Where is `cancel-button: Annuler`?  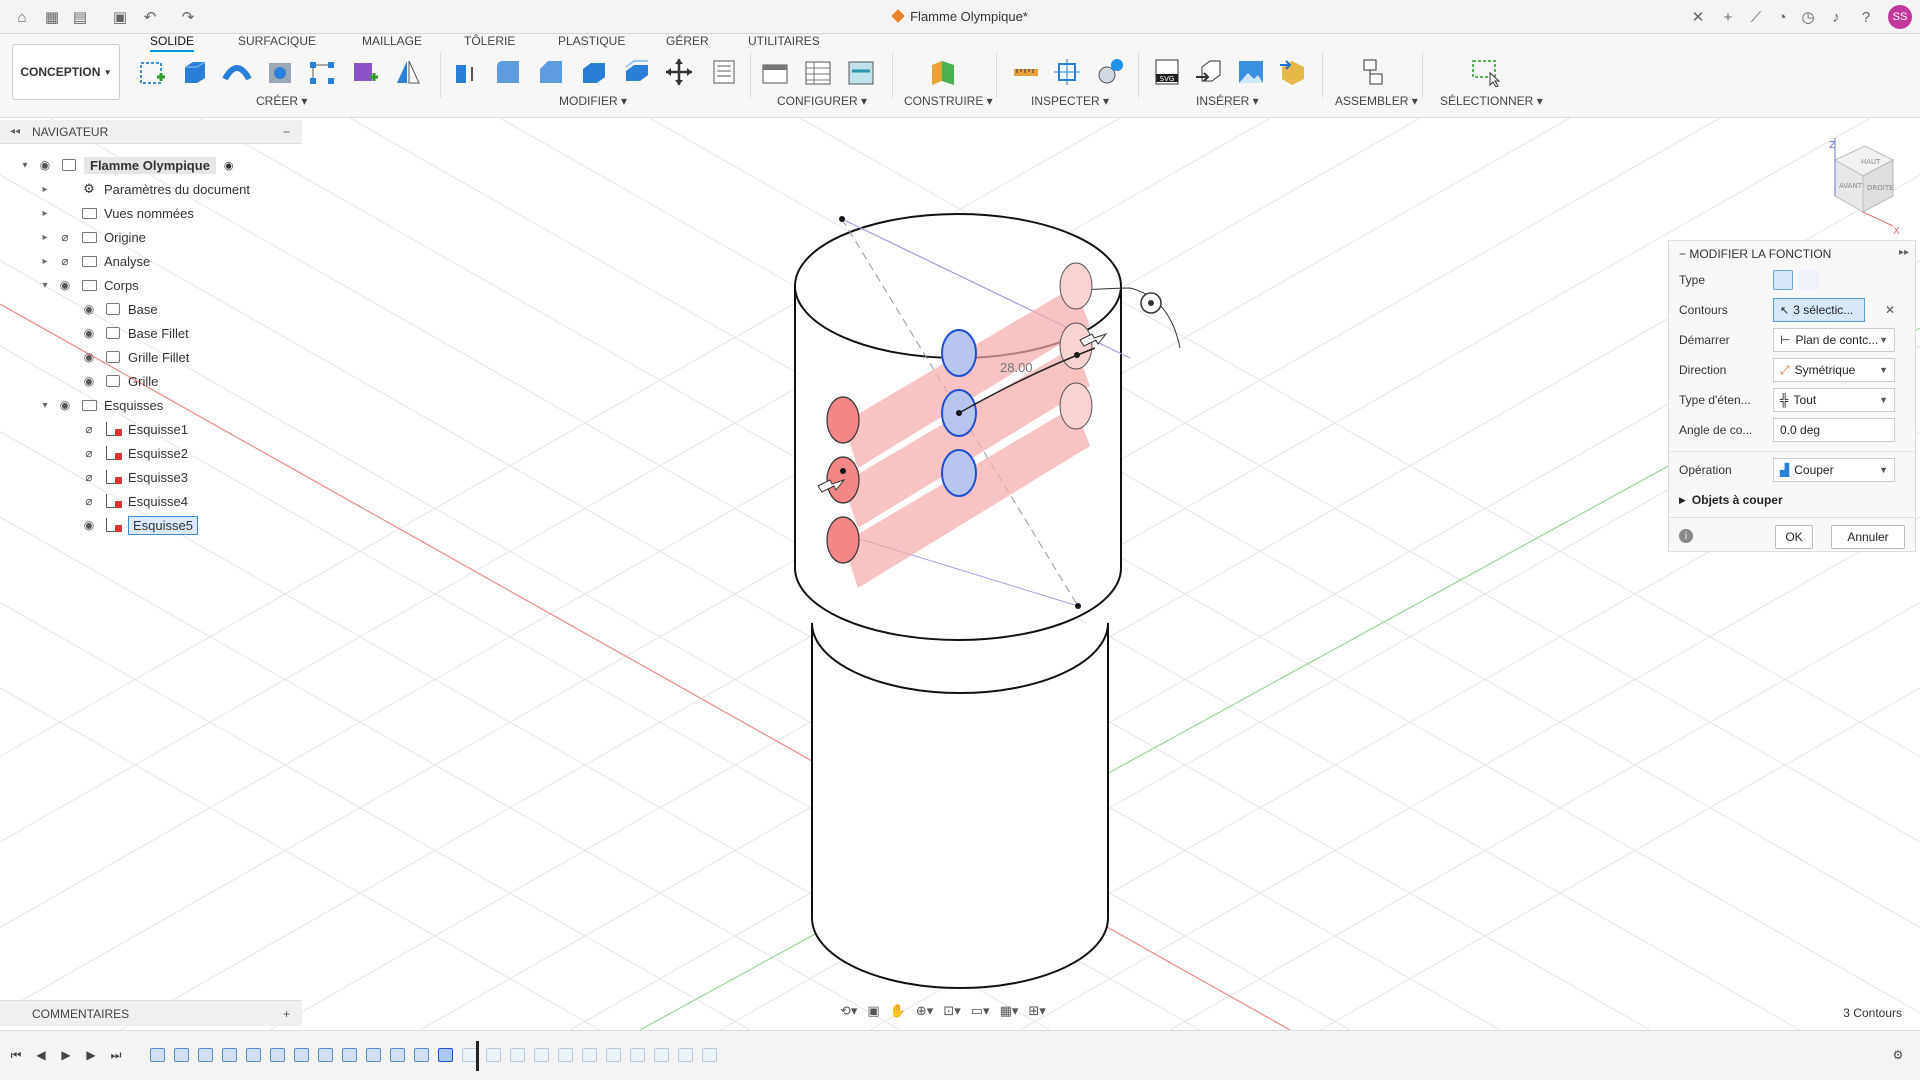
cancel-button: Annuler is located at coordinates (1868, 537).